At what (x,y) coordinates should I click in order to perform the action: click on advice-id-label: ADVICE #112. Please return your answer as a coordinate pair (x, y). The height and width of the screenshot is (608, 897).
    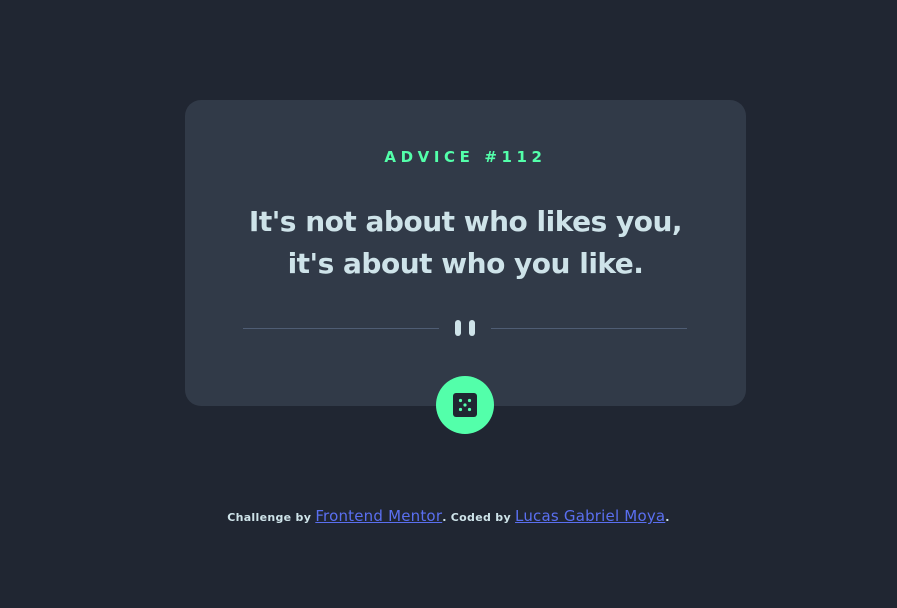
    Looking at the image, I should click on (465, 157).